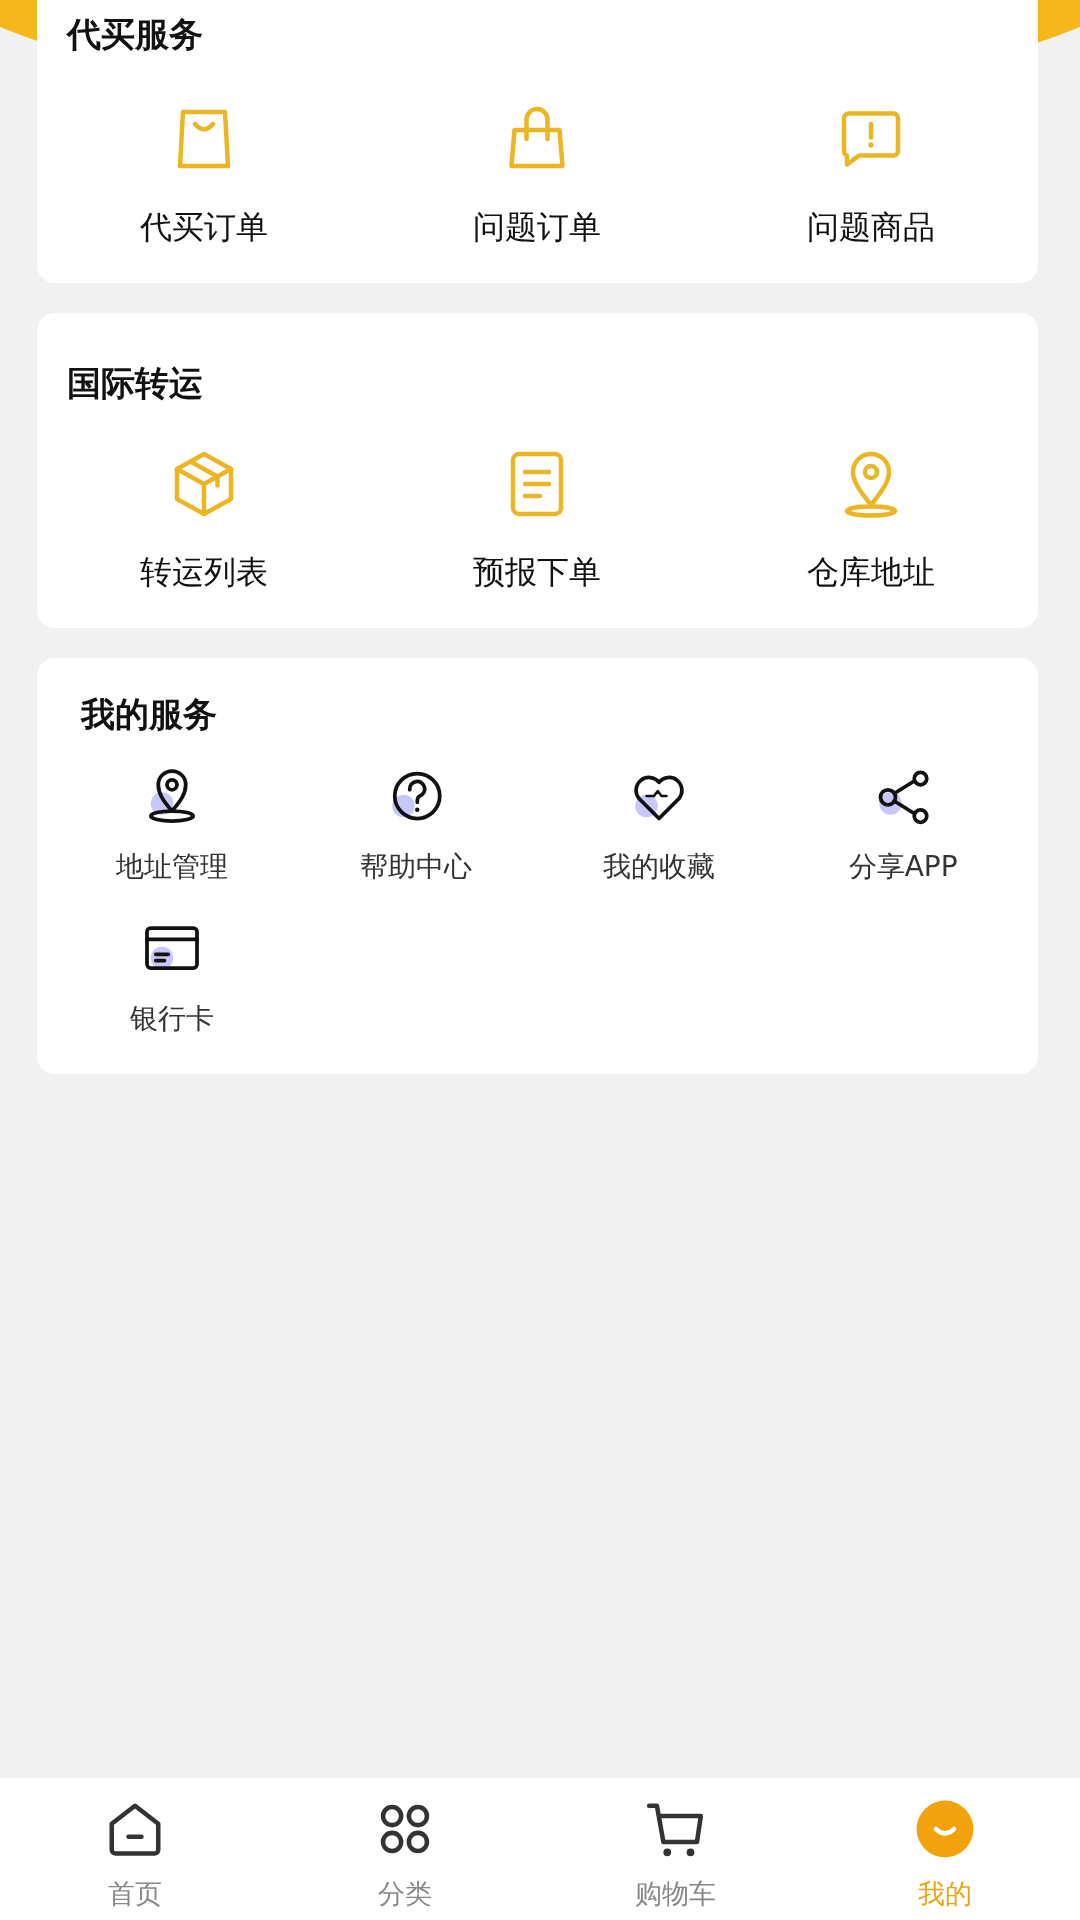 The image size is (1080, 1920). Describe the element at coordinates (135, 383) in the screenshot. I see `section-title: 国际转运` at that location.